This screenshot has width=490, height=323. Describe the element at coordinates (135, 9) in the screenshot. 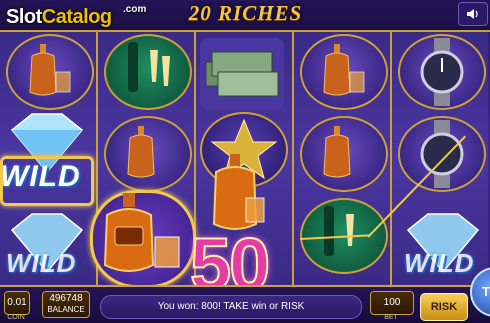

I see `brand-domain: .com` at that location.